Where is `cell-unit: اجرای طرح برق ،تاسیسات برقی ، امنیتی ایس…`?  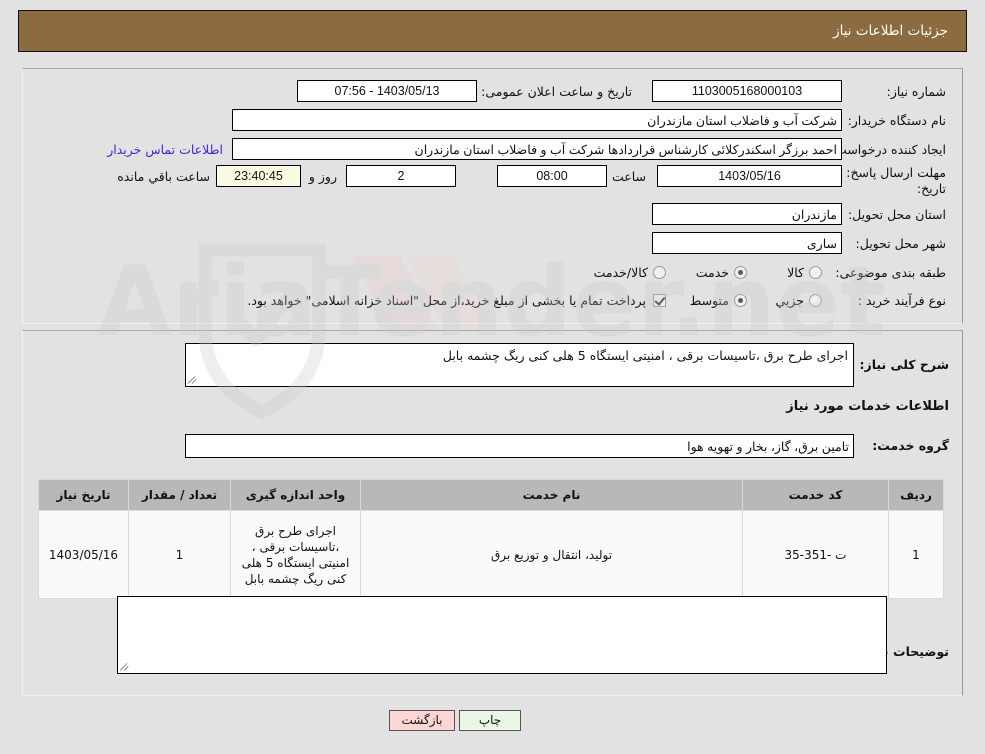 cell-unit: اجرای طرح برق ،تاسیسات برقی ، امنیتی ایس… is located at coordinates (295, 554).